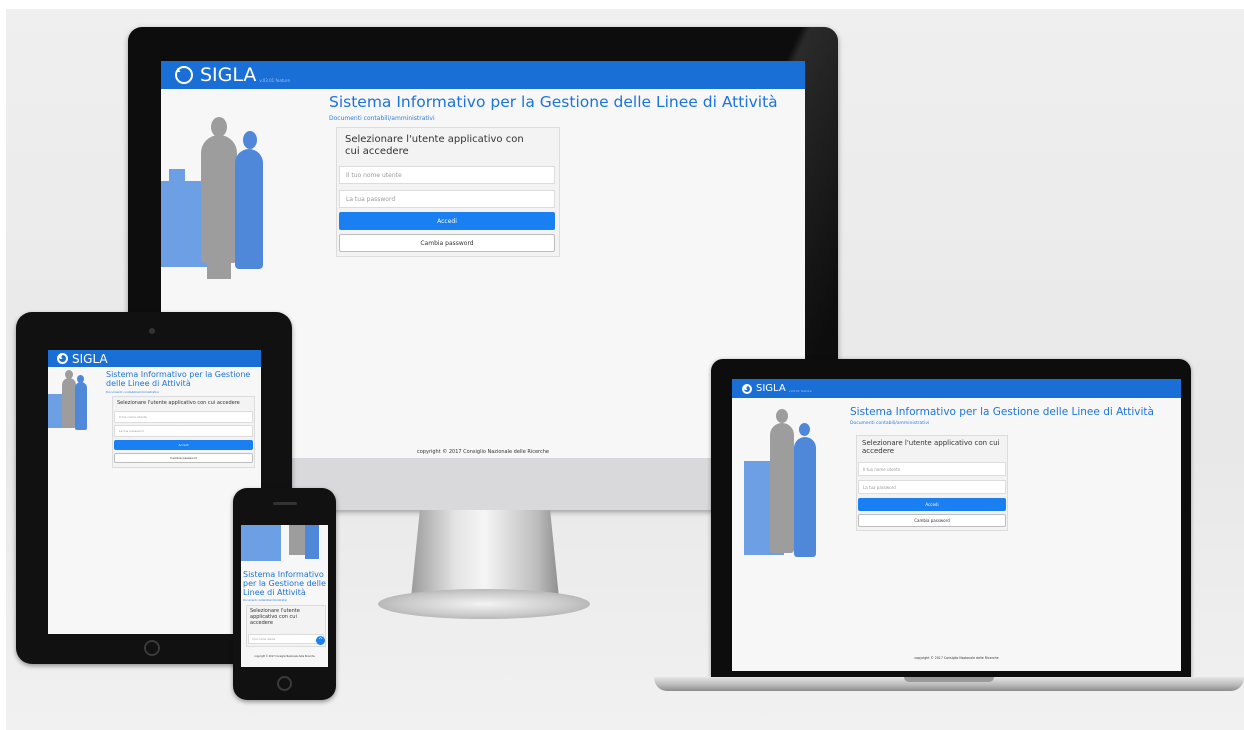 The height and width of the screenshot is (730, 1244). I want to click on change-password-button: Cambia password, so click(447, 243).